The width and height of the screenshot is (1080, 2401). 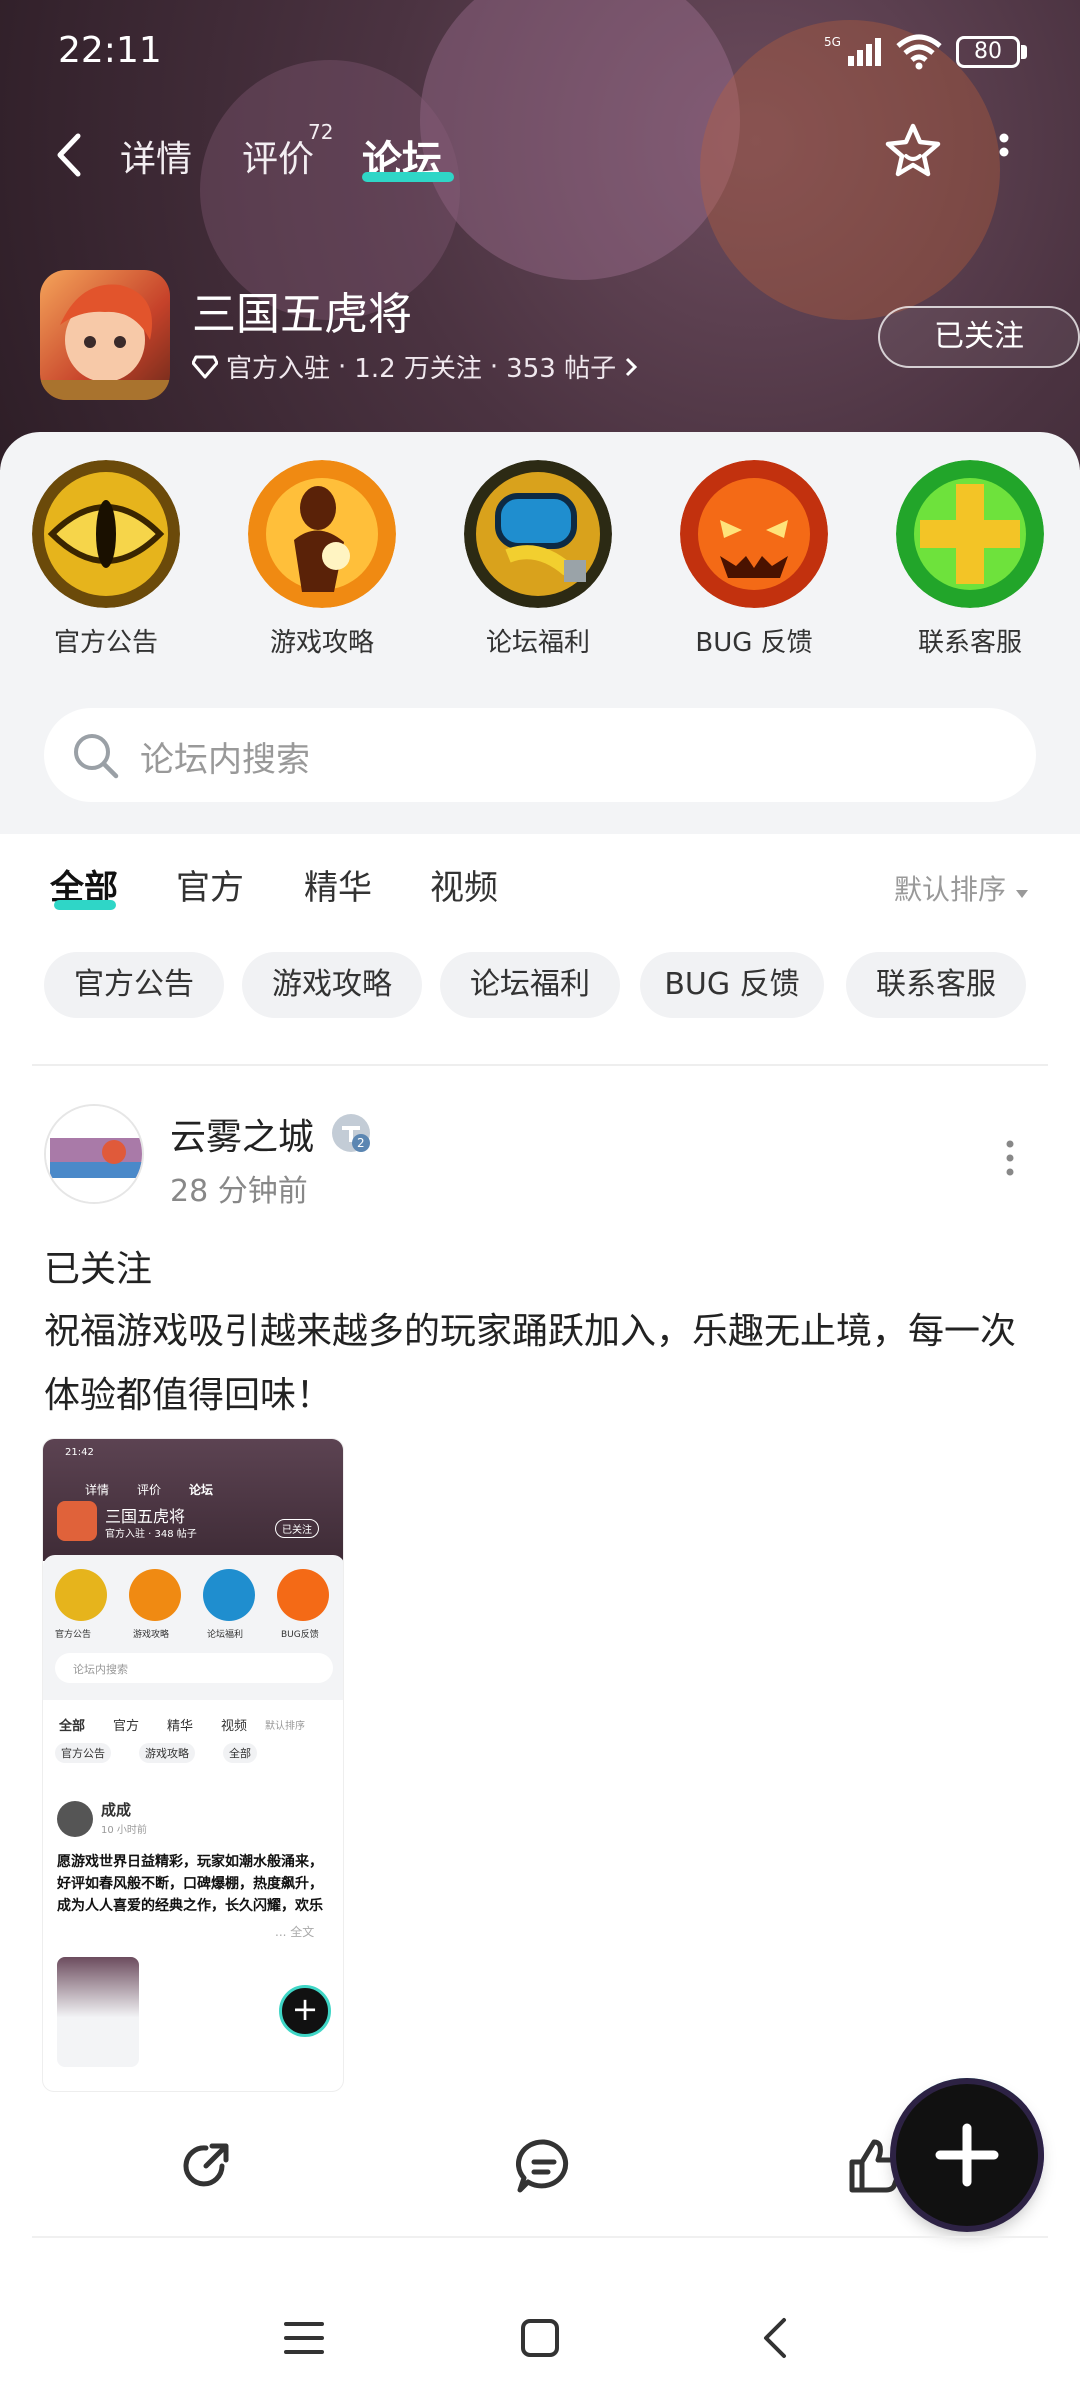 What do you see at coordinates (537, 643) in the screenshot?
I see `category-label: 论坛福利` at bounding box center [537, 643].